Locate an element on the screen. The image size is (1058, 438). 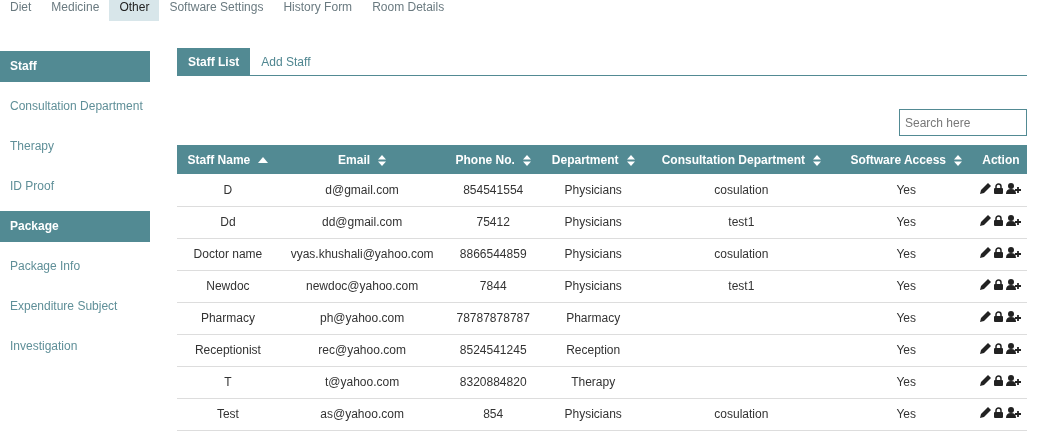
table-cell: 8320884820 is located at coordinates (493, 382).